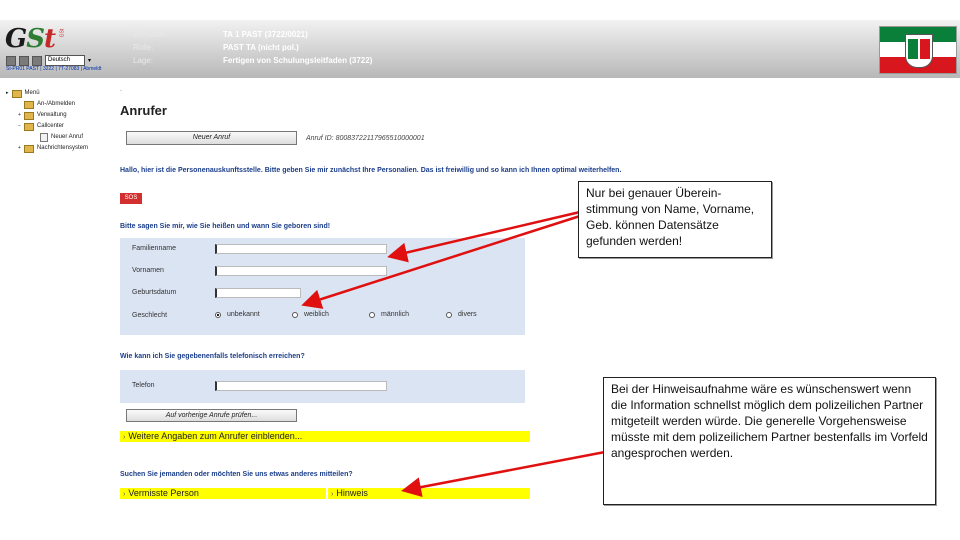 This screenshot has height=540, width=960. I want to click on arrow-to-birthdate, so click(441, 261).